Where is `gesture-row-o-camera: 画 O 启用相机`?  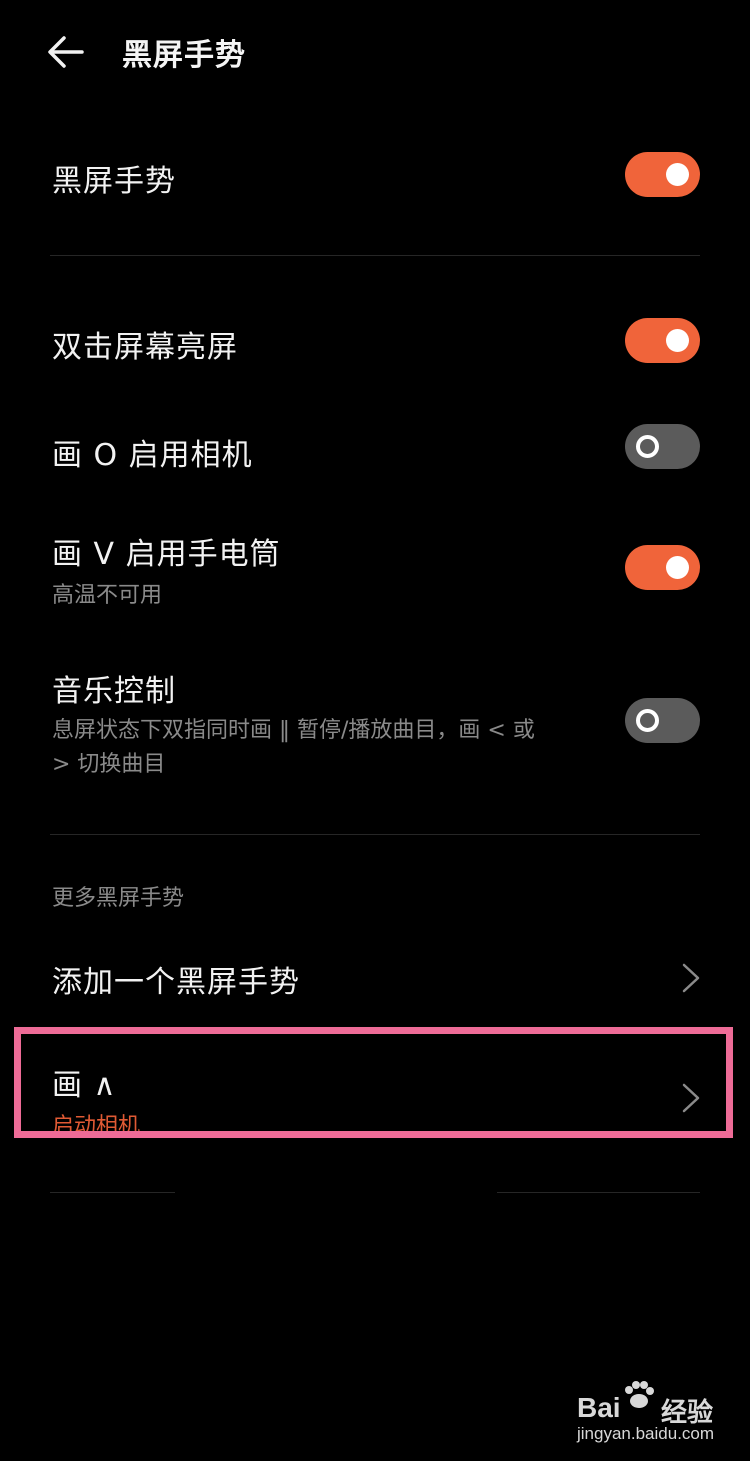
gesture-row-o-camera: 画 O 启用相机 is located at coordinates (375, 453).